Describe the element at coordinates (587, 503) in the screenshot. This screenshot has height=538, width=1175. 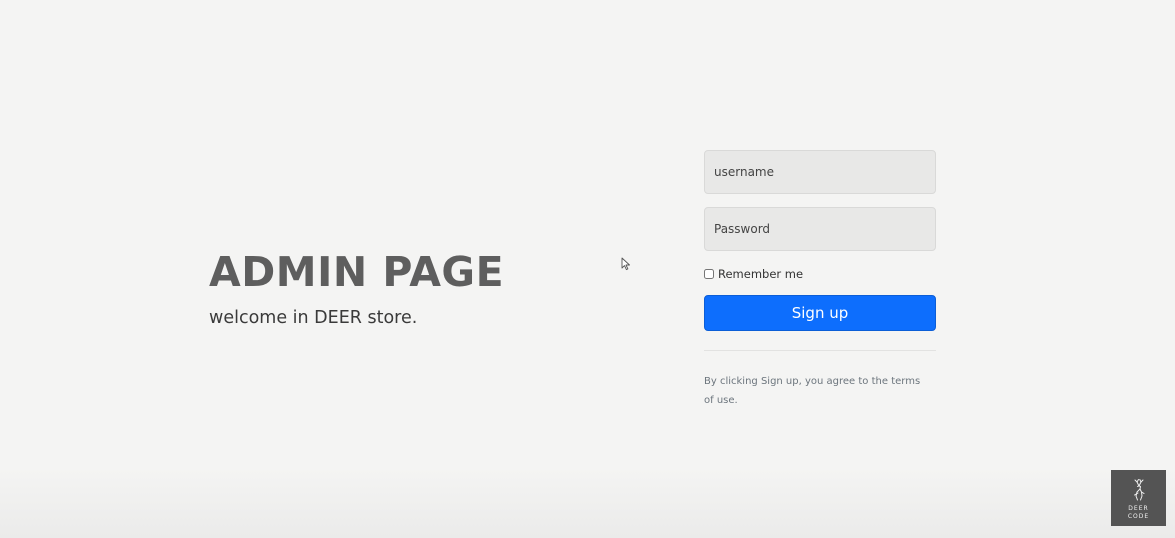
I see `bottom-gradient` at that location.